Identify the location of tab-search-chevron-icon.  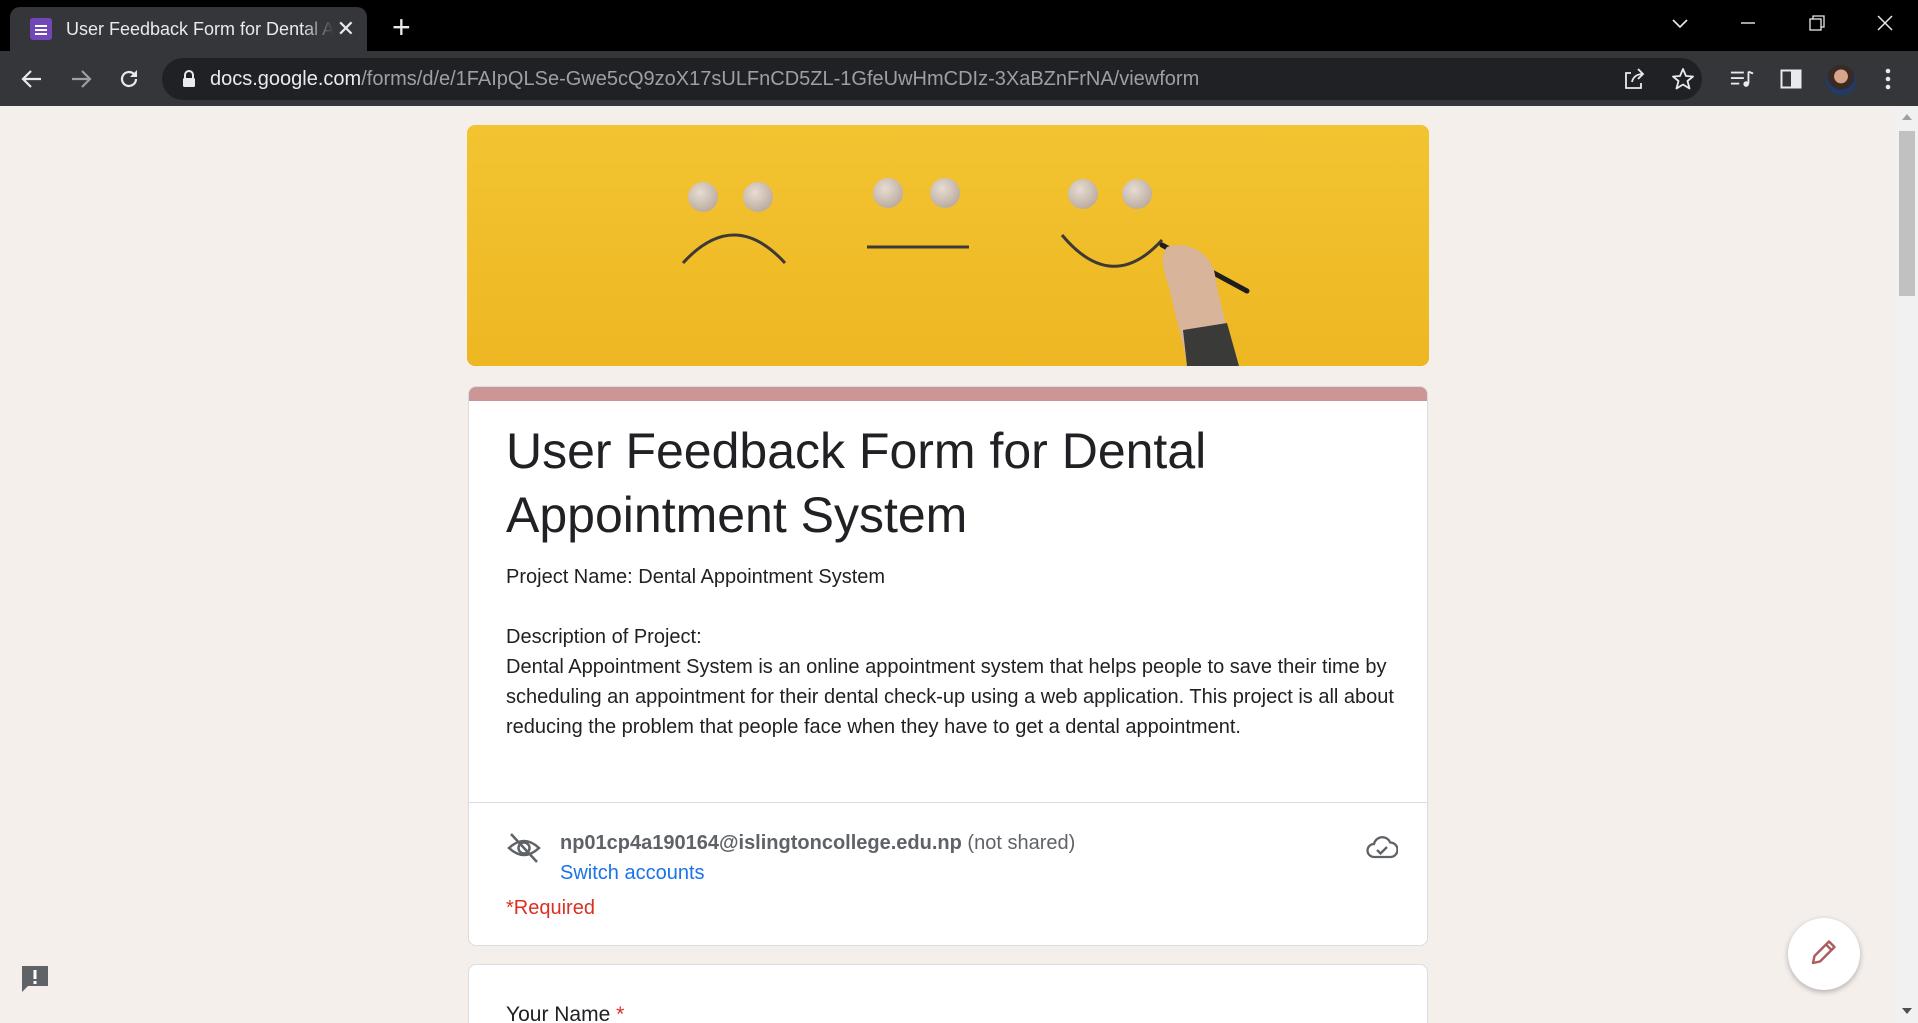
(1680, 23).